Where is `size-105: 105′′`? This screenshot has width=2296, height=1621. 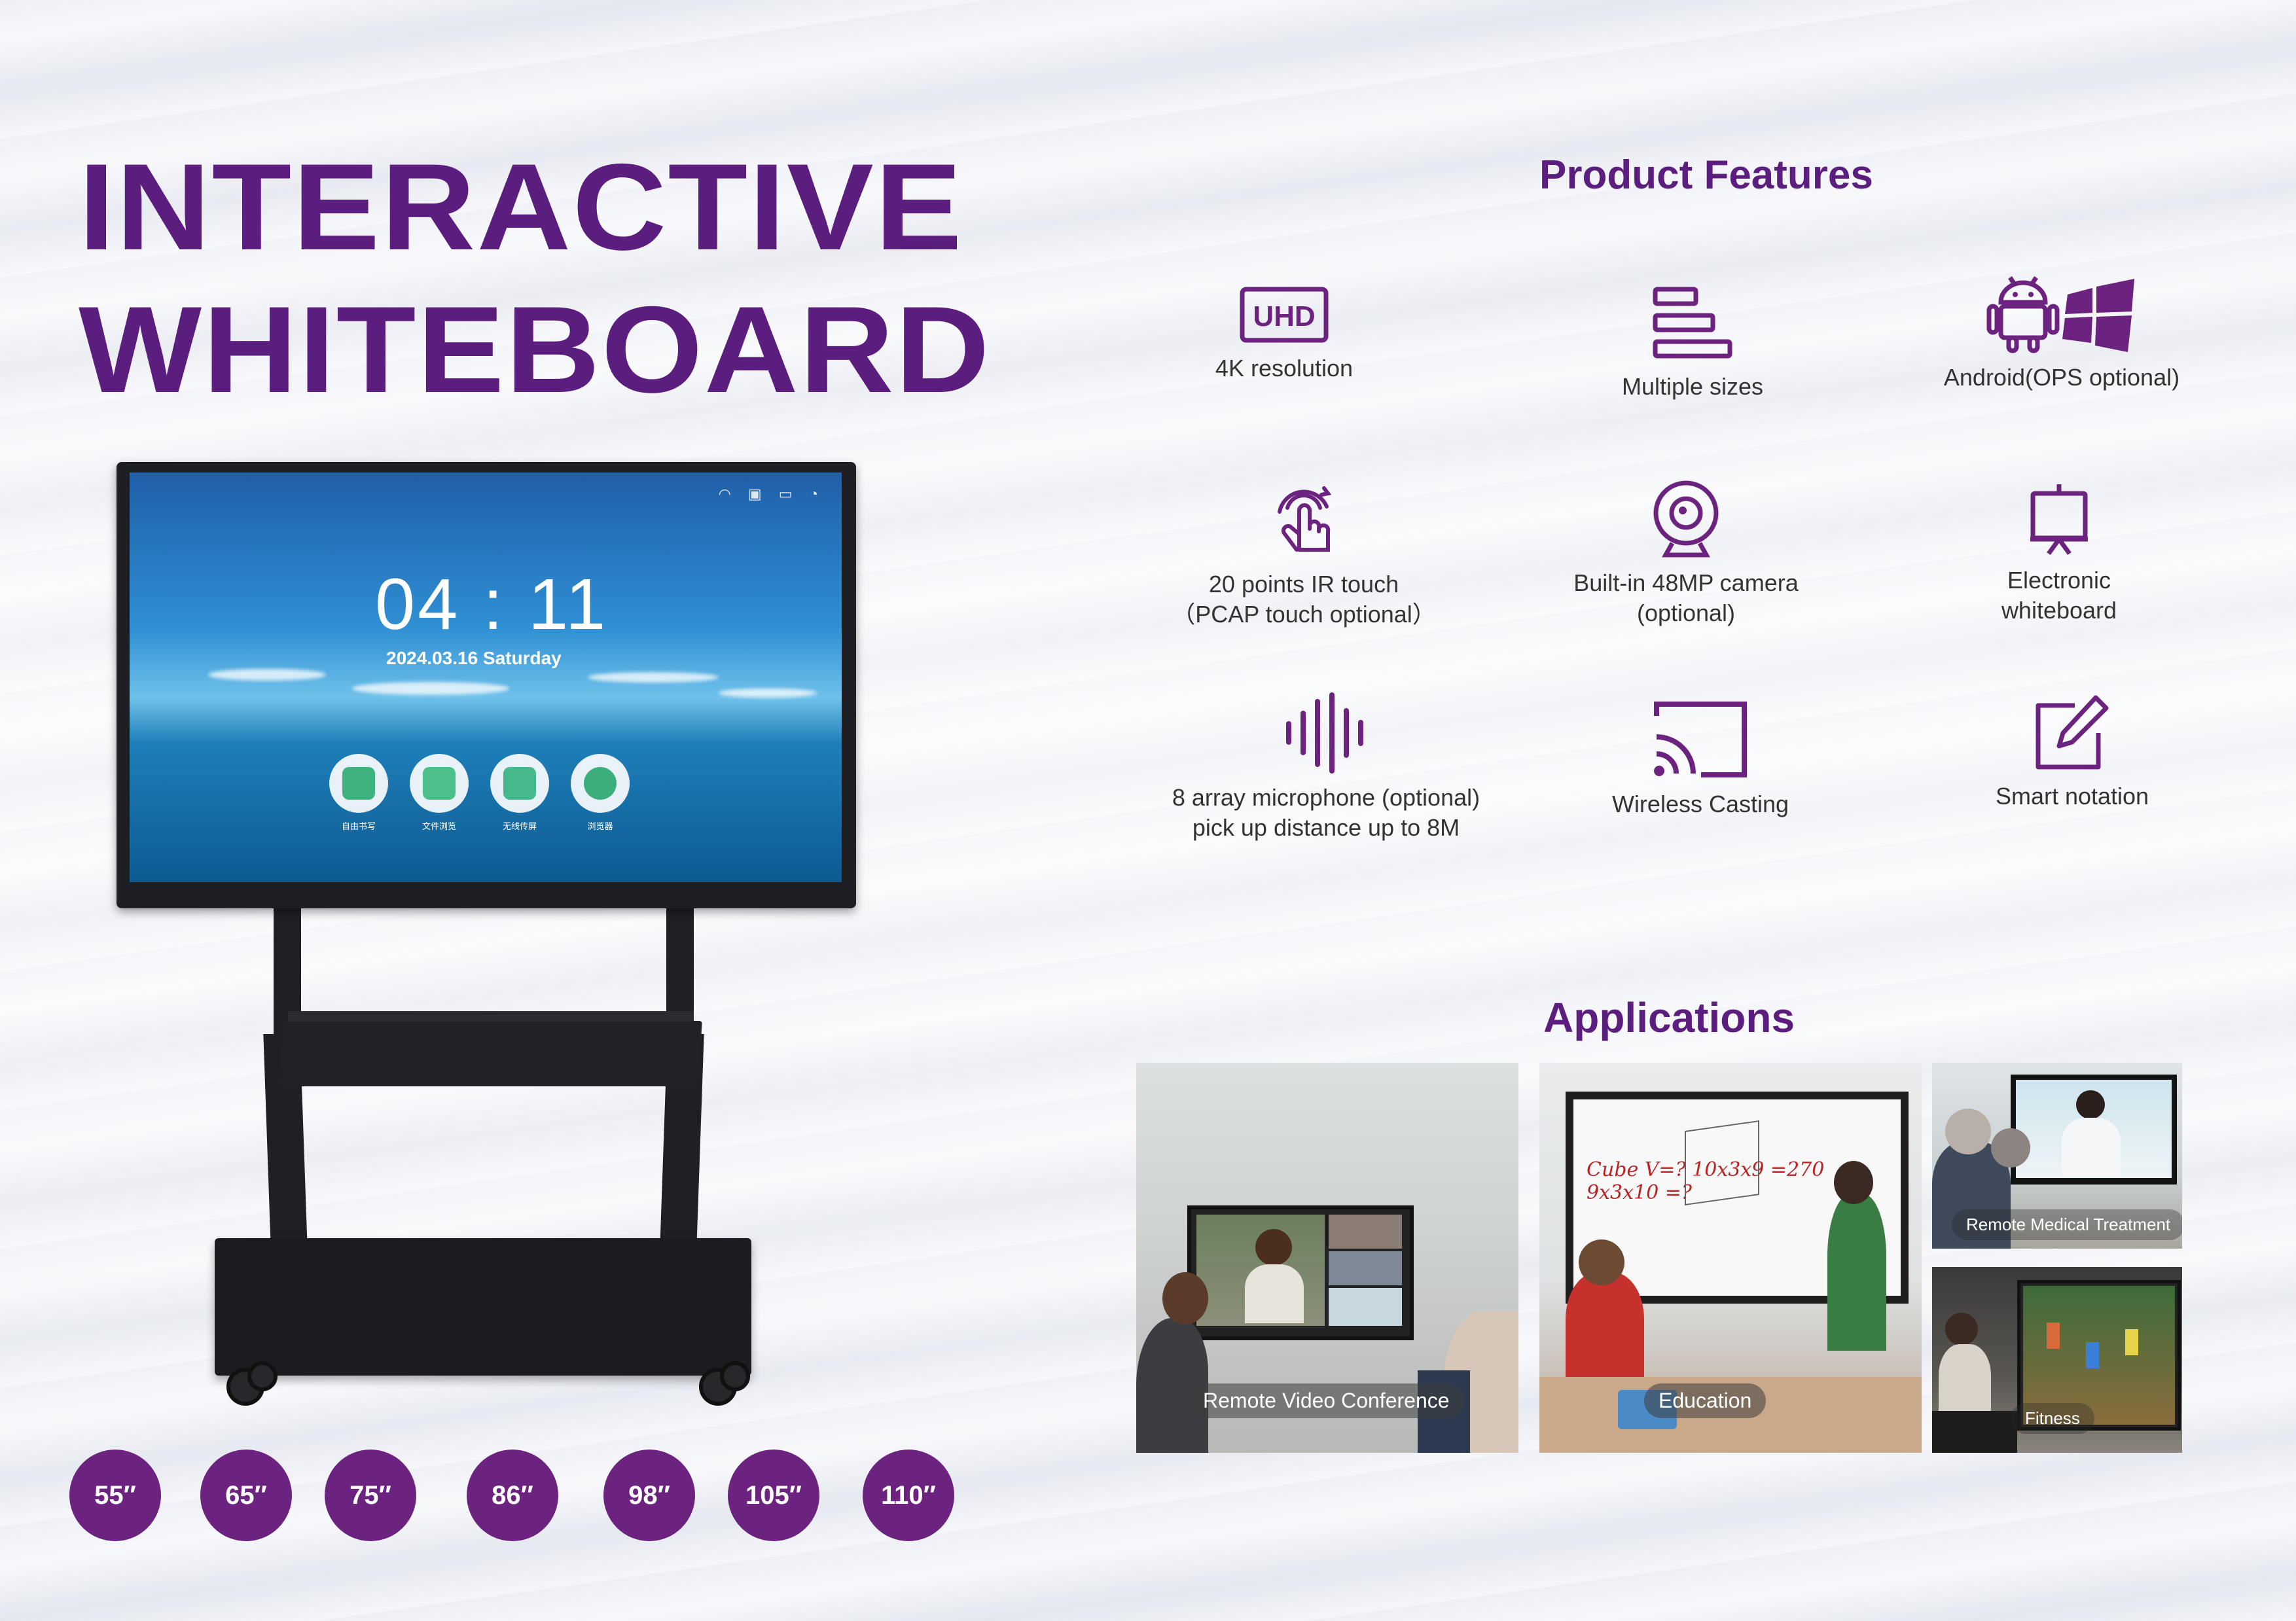
size-105: 105′′ is located at coordinates (773, 1496).